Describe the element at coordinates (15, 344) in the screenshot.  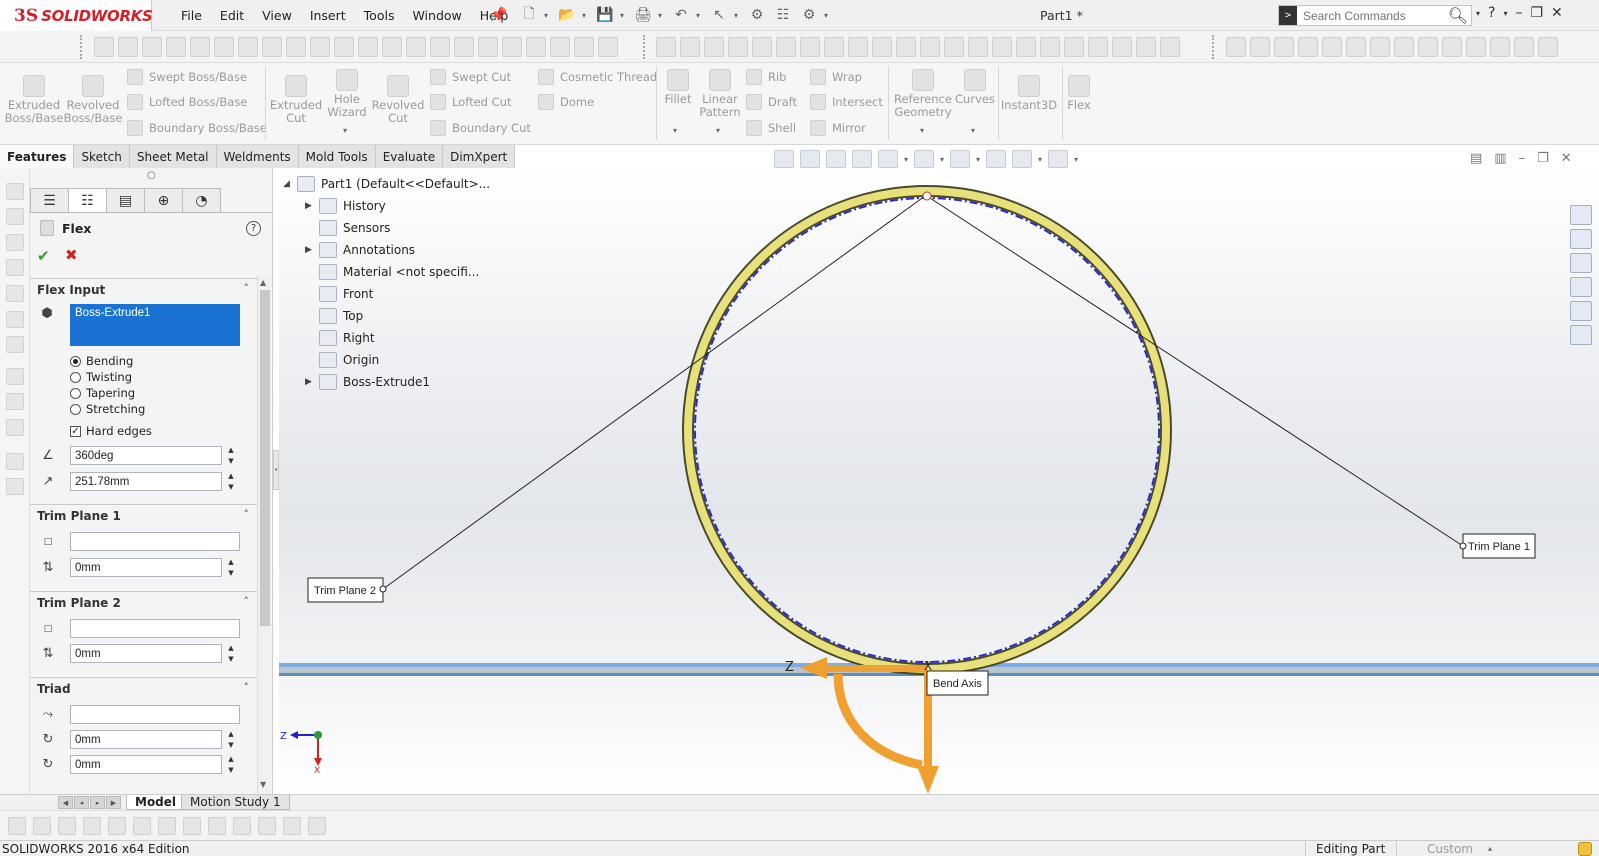
I see `fillet-tool-icon` at that location.